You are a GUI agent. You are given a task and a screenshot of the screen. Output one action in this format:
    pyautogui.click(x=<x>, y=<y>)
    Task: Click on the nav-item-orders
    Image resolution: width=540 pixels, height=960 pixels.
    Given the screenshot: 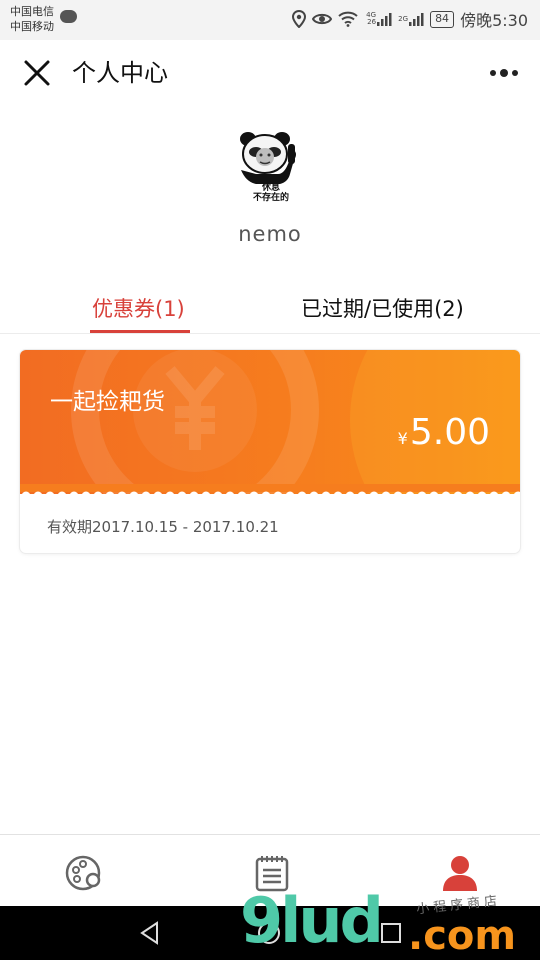 What is the action you would take?
    pyautogui.click(x=272, y=873)
    